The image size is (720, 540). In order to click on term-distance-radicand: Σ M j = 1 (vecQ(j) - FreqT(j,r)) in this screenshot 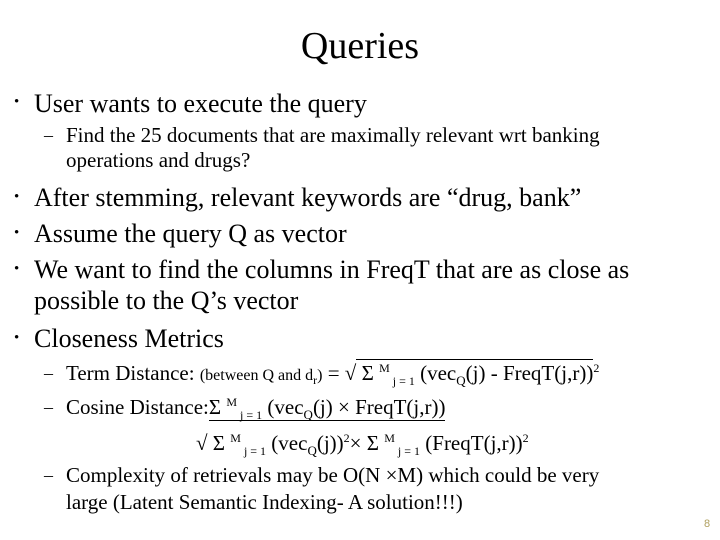, I will do `click(475, 374)`.